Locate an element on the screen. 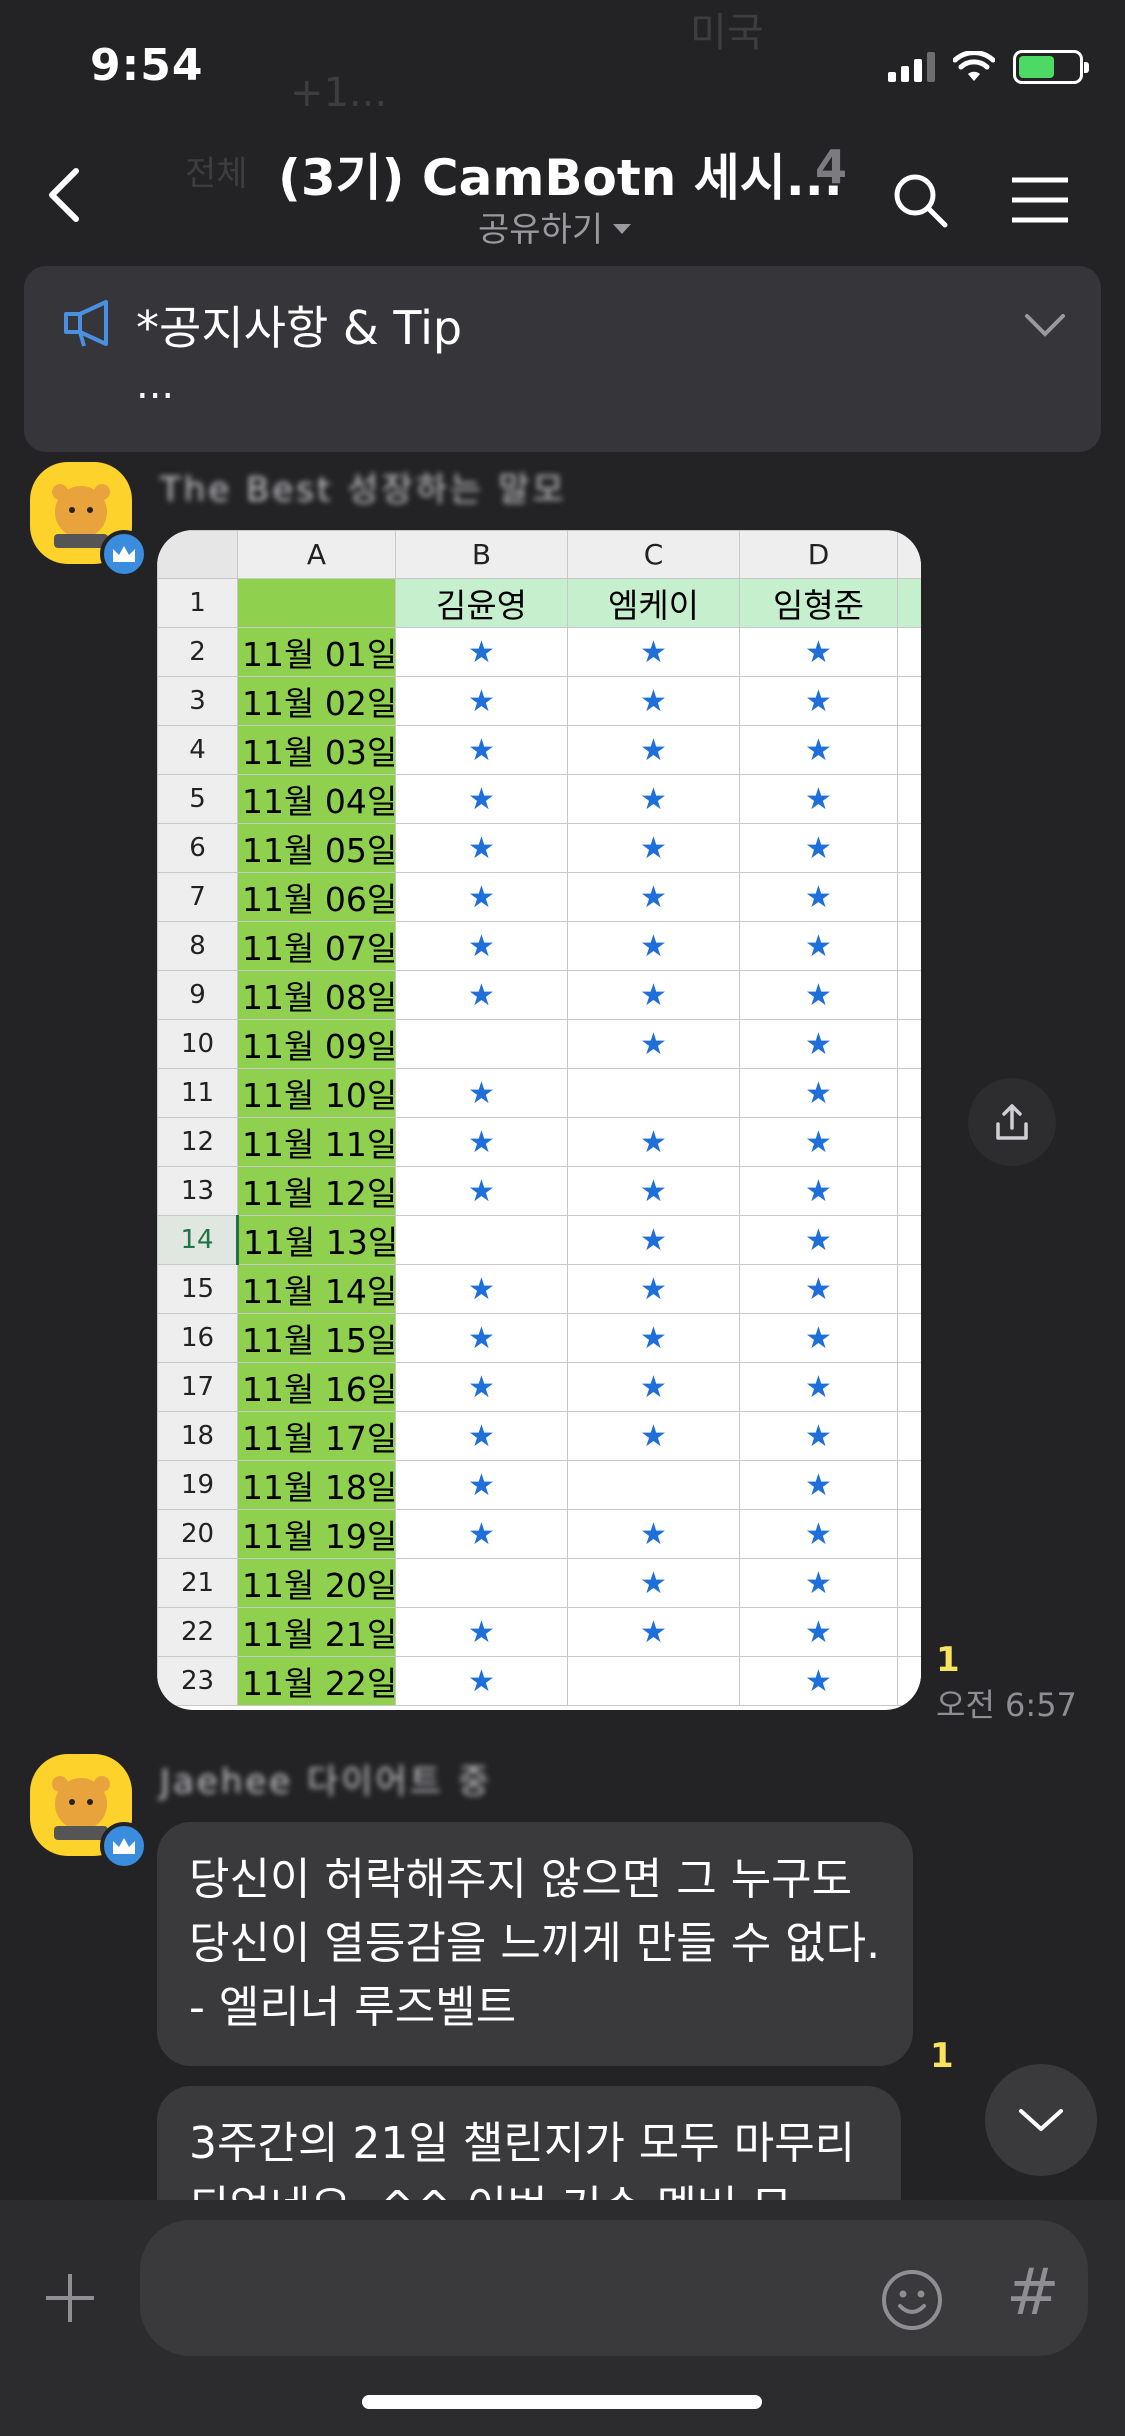 The height and width of the screenshot is (2436, 1125). sender-name: Jaehee 다이어트 중 is located at coordinates (326, 1782).